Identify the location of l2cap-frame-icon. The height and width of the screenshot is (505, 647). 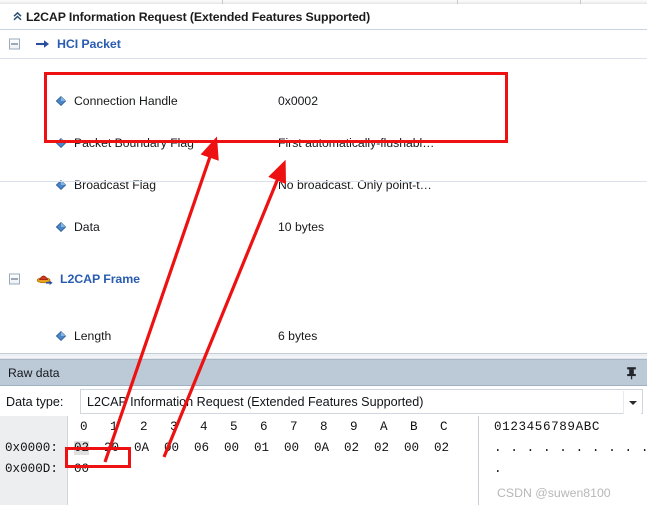
(44, 279).